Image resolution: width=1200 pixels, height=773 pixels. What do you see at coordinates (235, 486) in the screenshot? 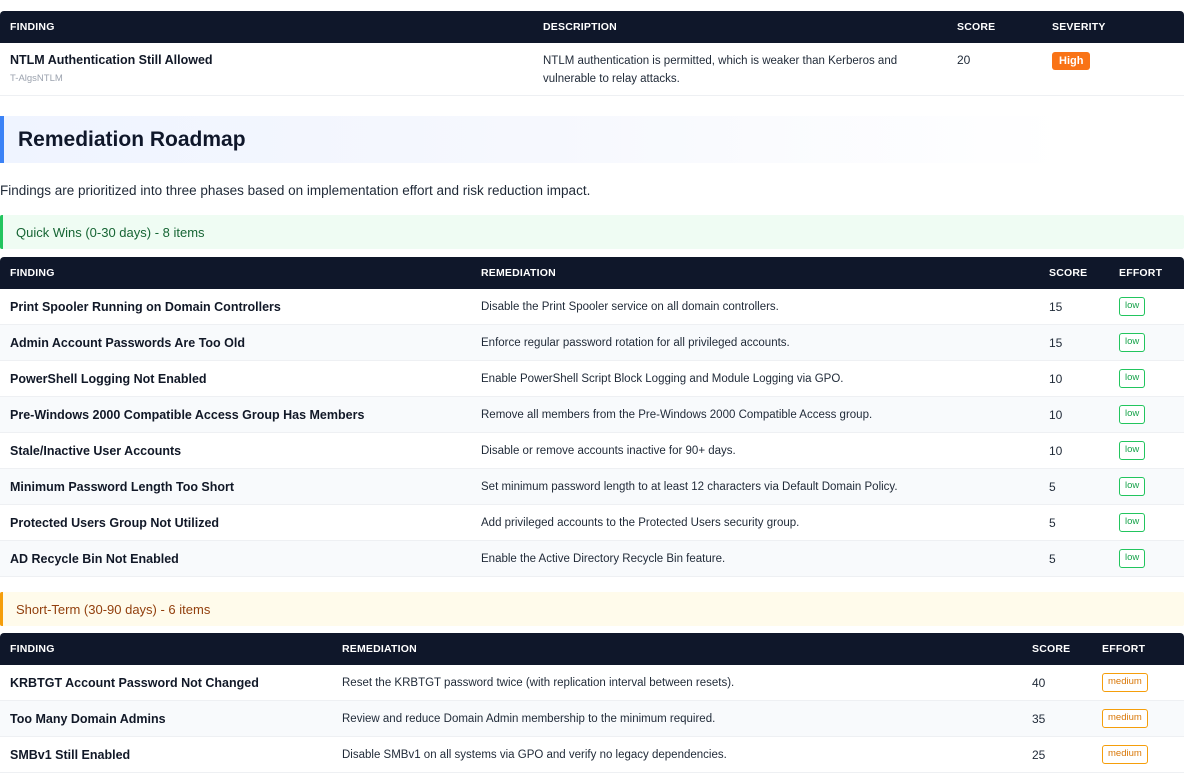
I see `finding-name: Minimum Password Length Too Short` at bounding box center [235, 486].